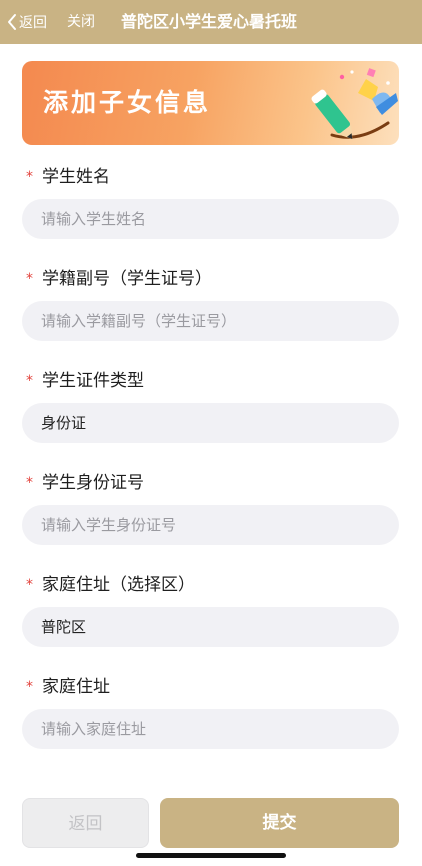 The image size is (422, 866). I want to click on address-label: * 家庭住址, so click(68, 687).